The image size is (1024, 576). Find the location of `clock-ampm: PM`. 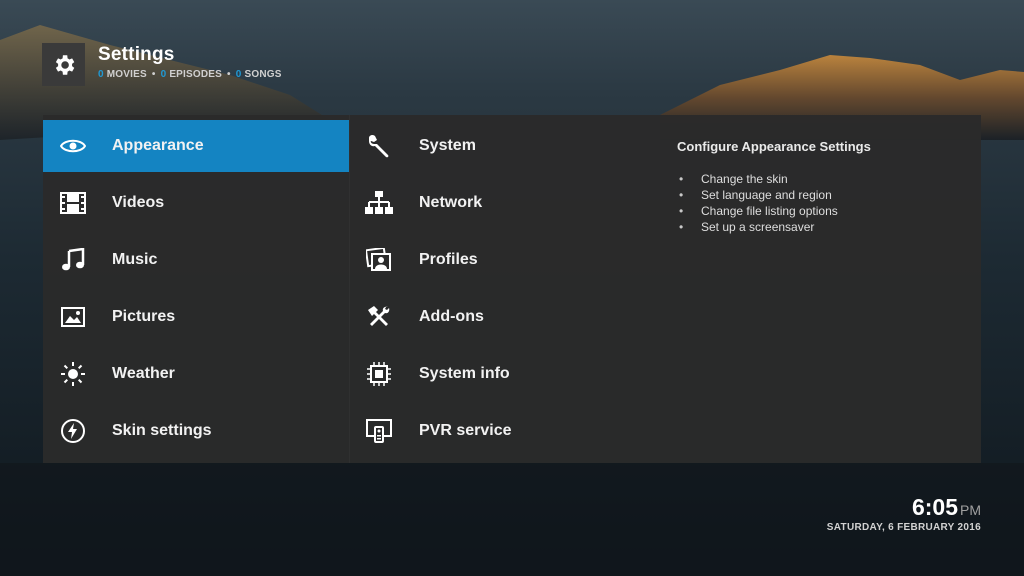

clock-ampm: PM is located at coordinates (970, 510).